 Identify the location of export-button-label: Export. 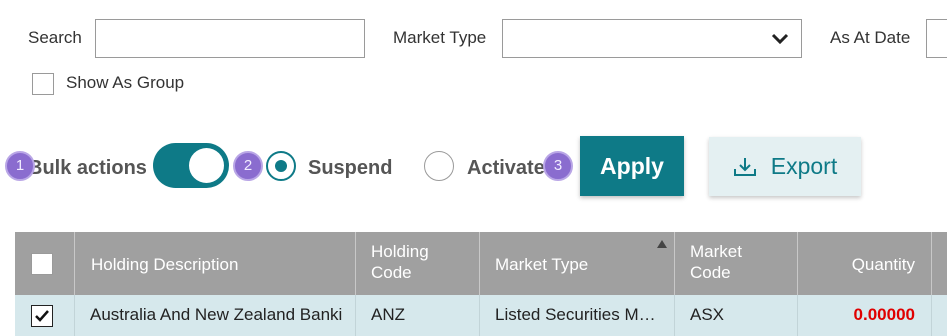
(804, 166).